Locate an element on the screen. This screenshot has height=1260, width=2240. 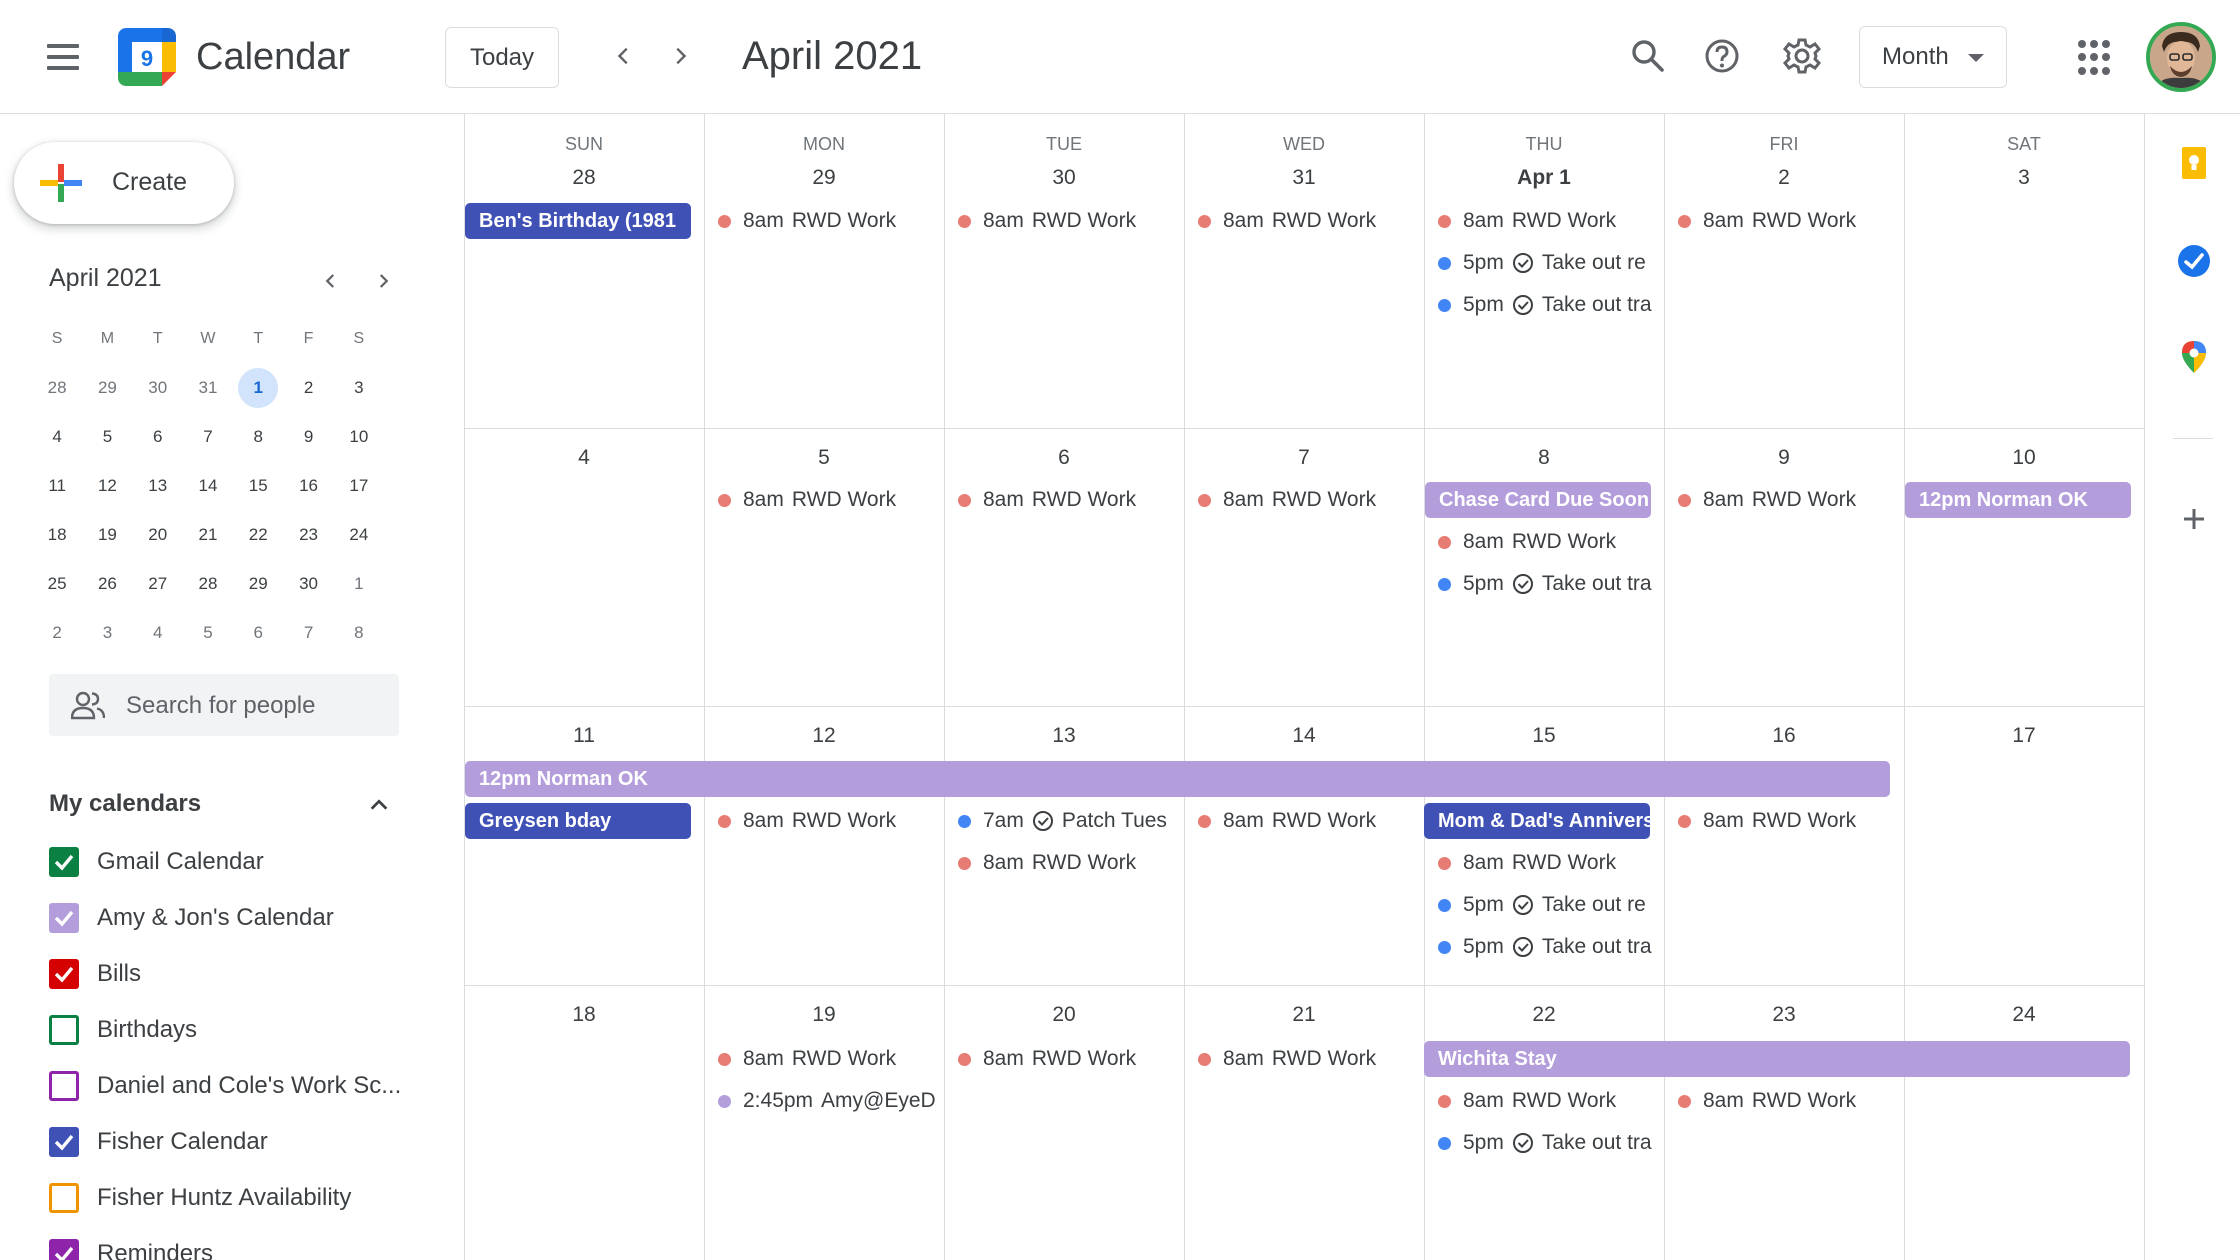
mini-calendar-day: 19 is located at coordinates (107, 535).